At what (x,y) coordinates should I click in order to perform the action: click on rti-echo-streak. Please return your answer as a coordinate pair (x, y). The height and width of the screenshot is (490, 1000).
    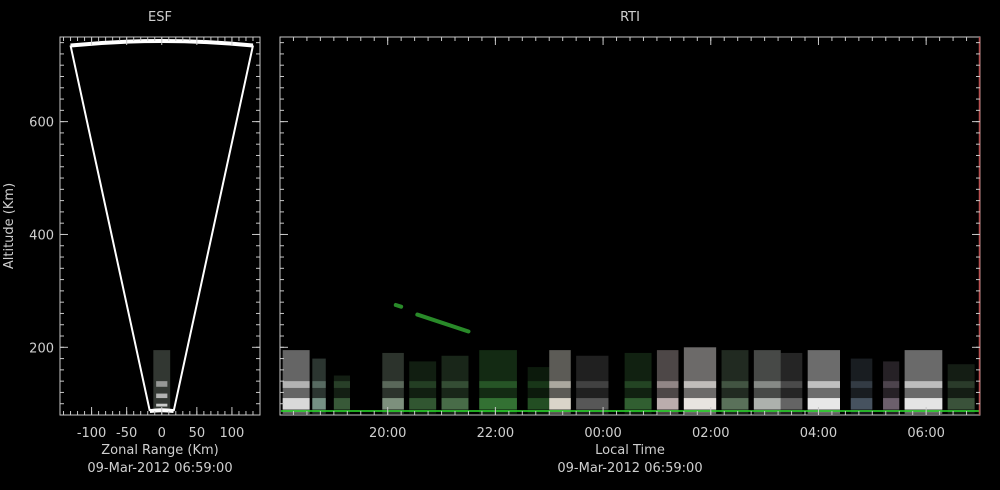
    Looking at the image, I should click on (398, 305).